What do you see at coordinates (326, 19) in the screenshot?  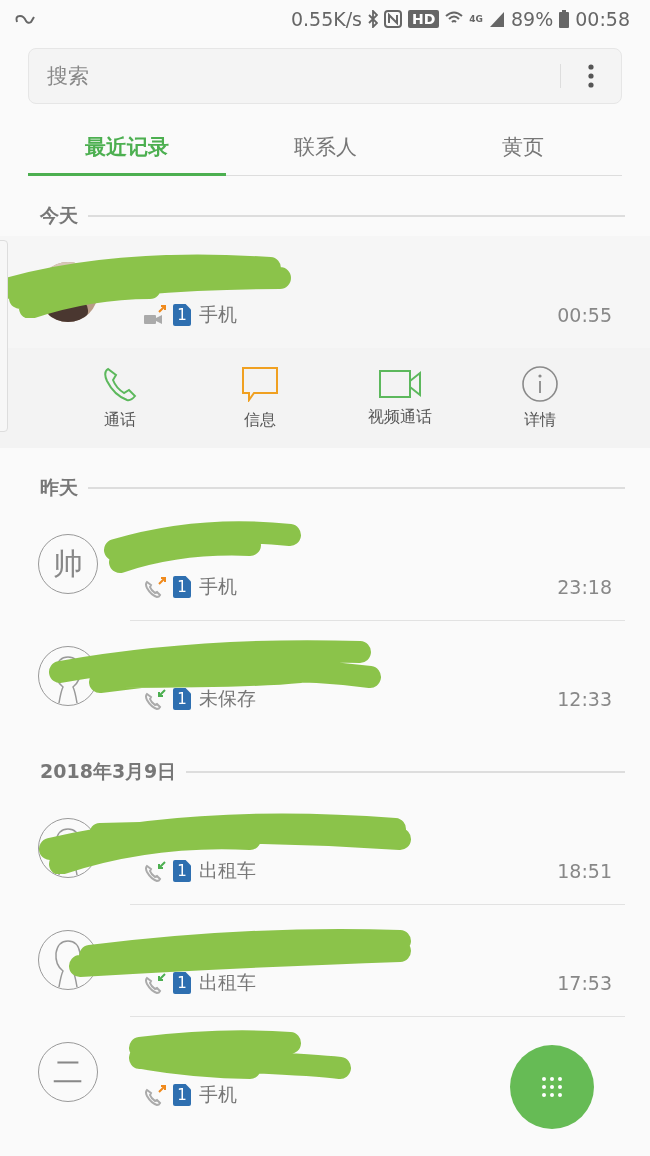 I see `network-speed: 0.55K/s` at bounding box center [326, 19].